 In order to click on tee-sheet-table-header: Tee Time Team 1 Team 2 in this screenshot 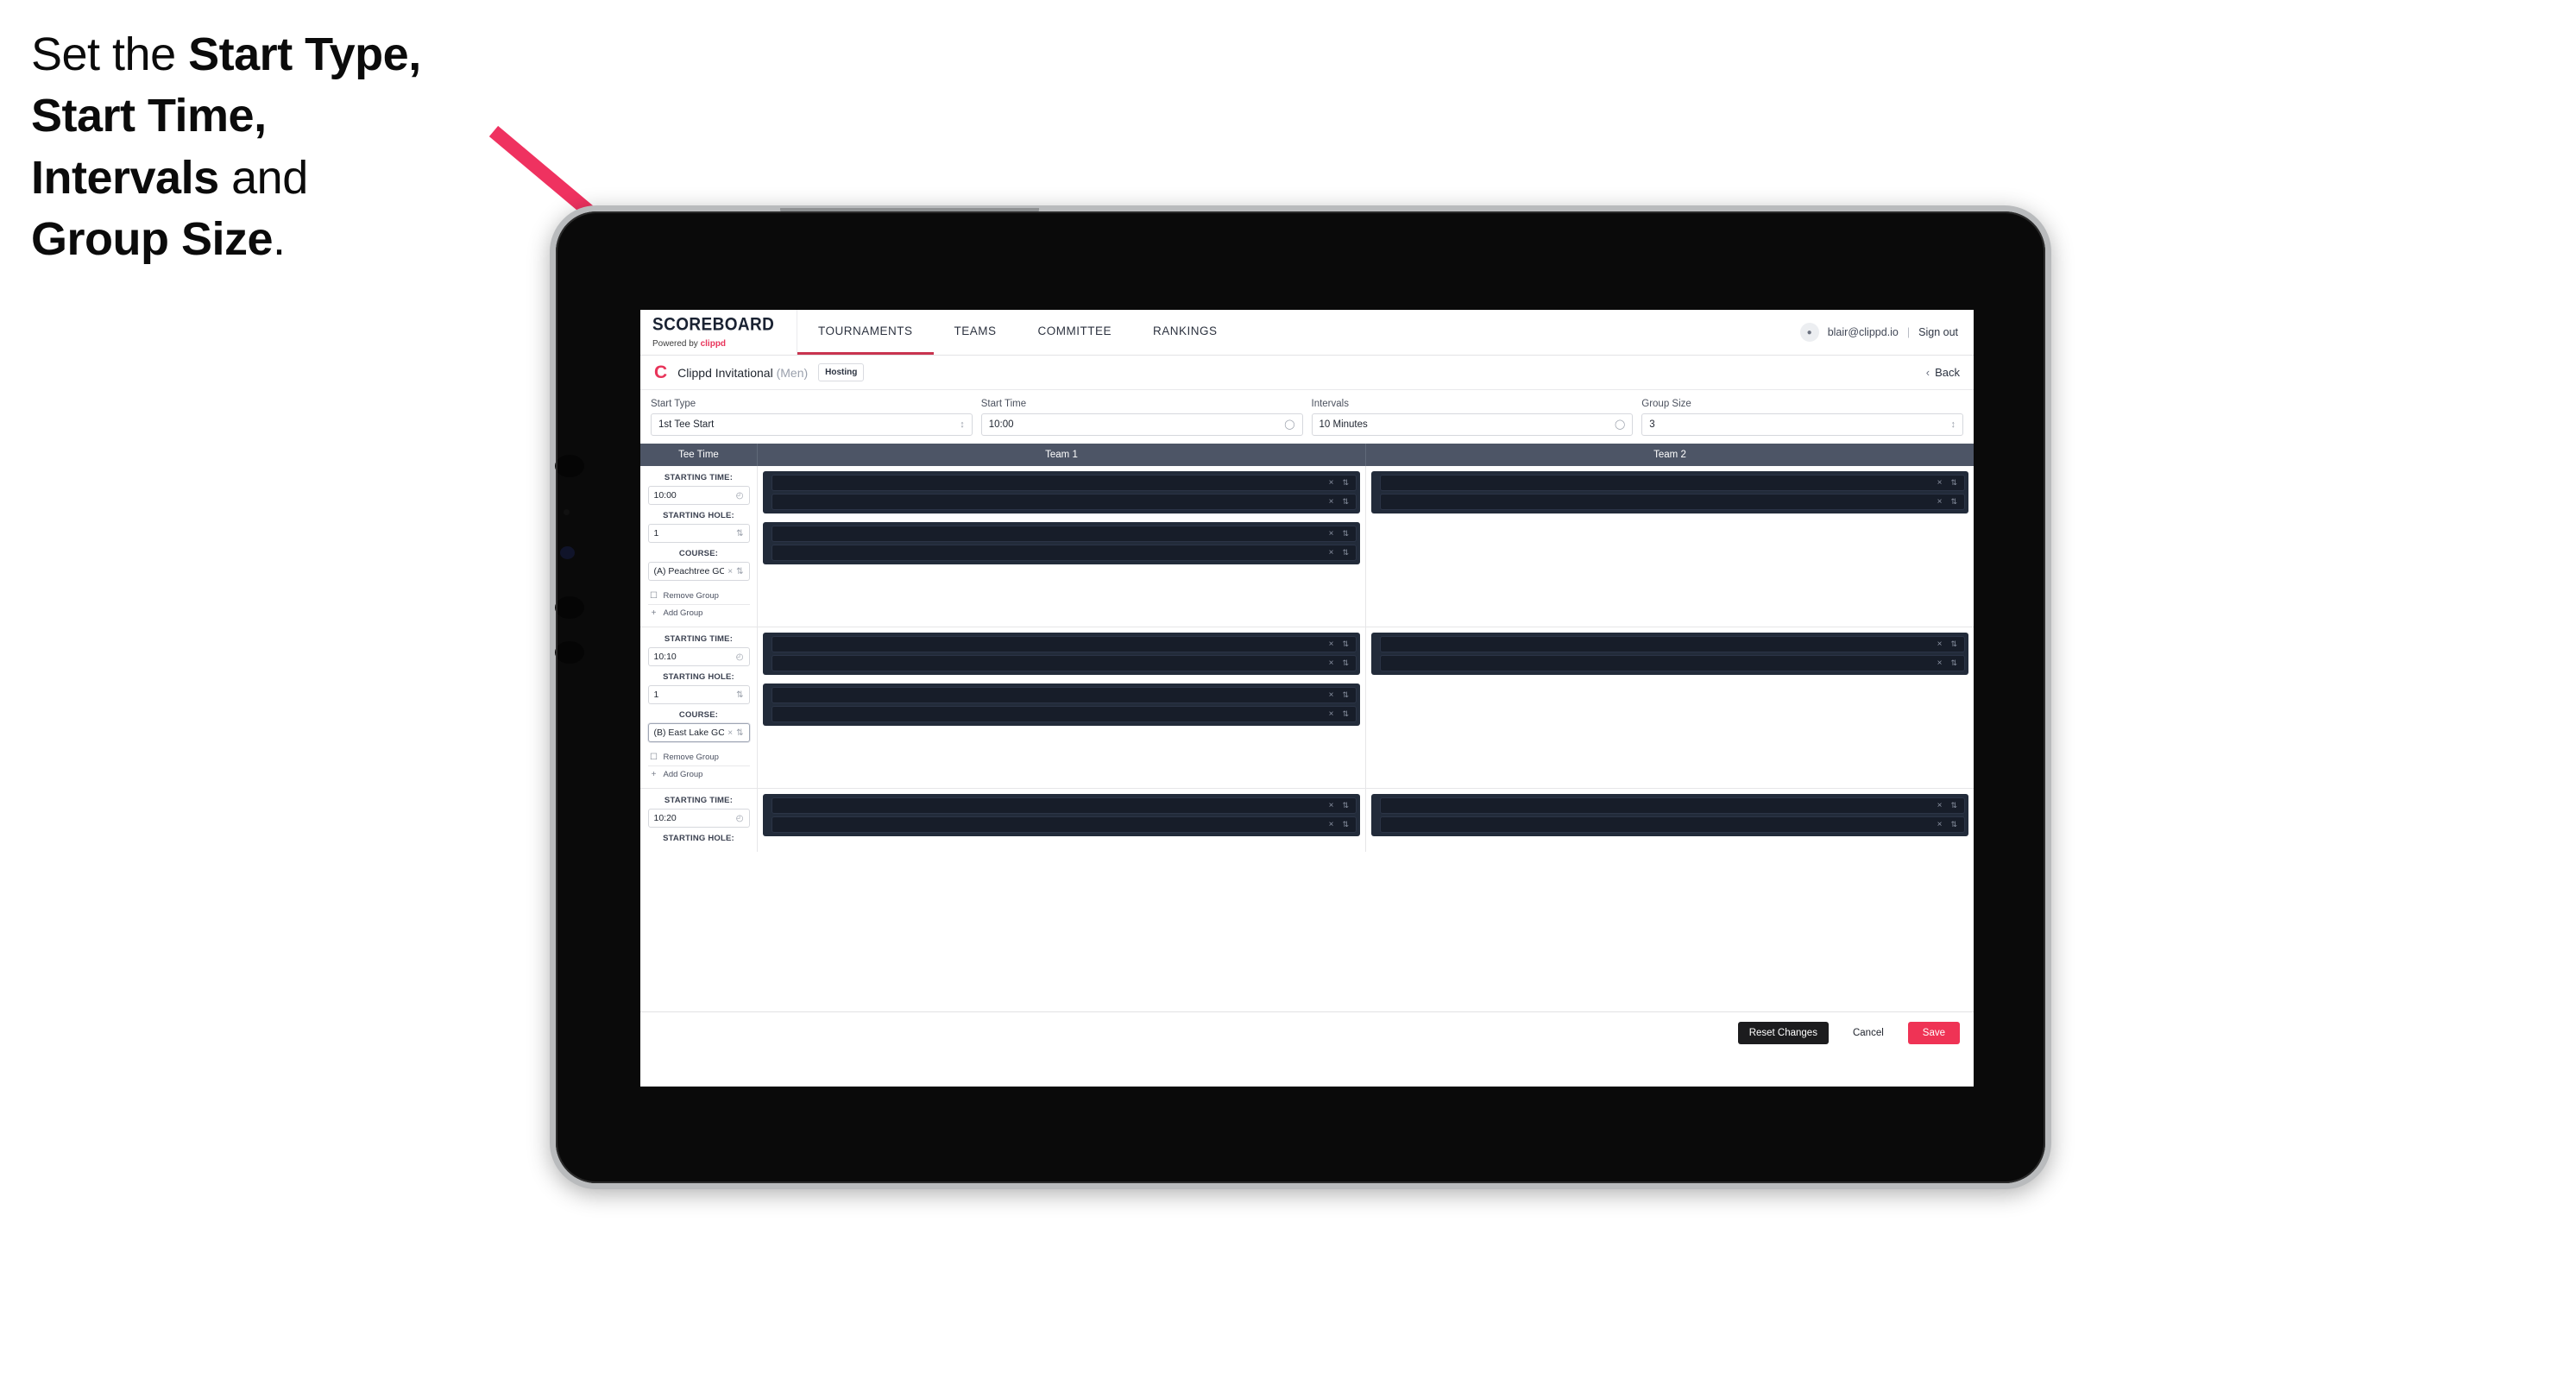, I will do `click(1307, 455)`.